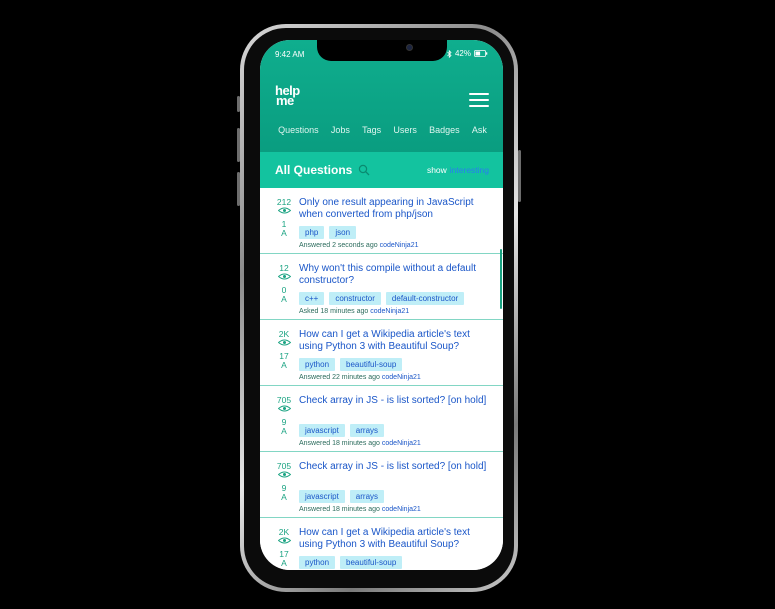  Describe the element at coordinates (382, 298) in the screenshot. I see `question-tags: c++ constructor default-constructor` at that location.